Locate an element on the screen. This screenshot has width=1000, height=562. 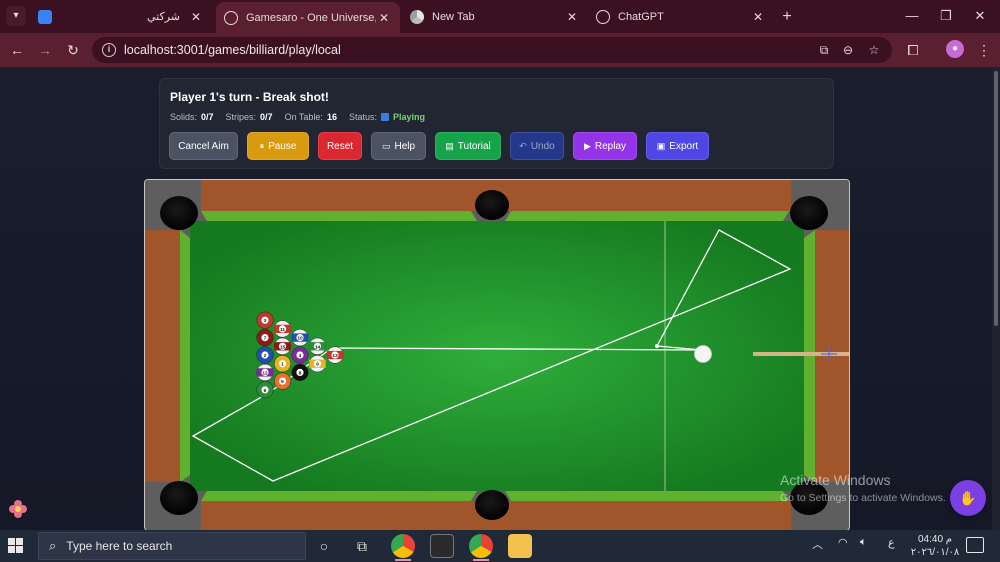
on-table-stat: On Table: 16 is located at coordinates (310, 117).